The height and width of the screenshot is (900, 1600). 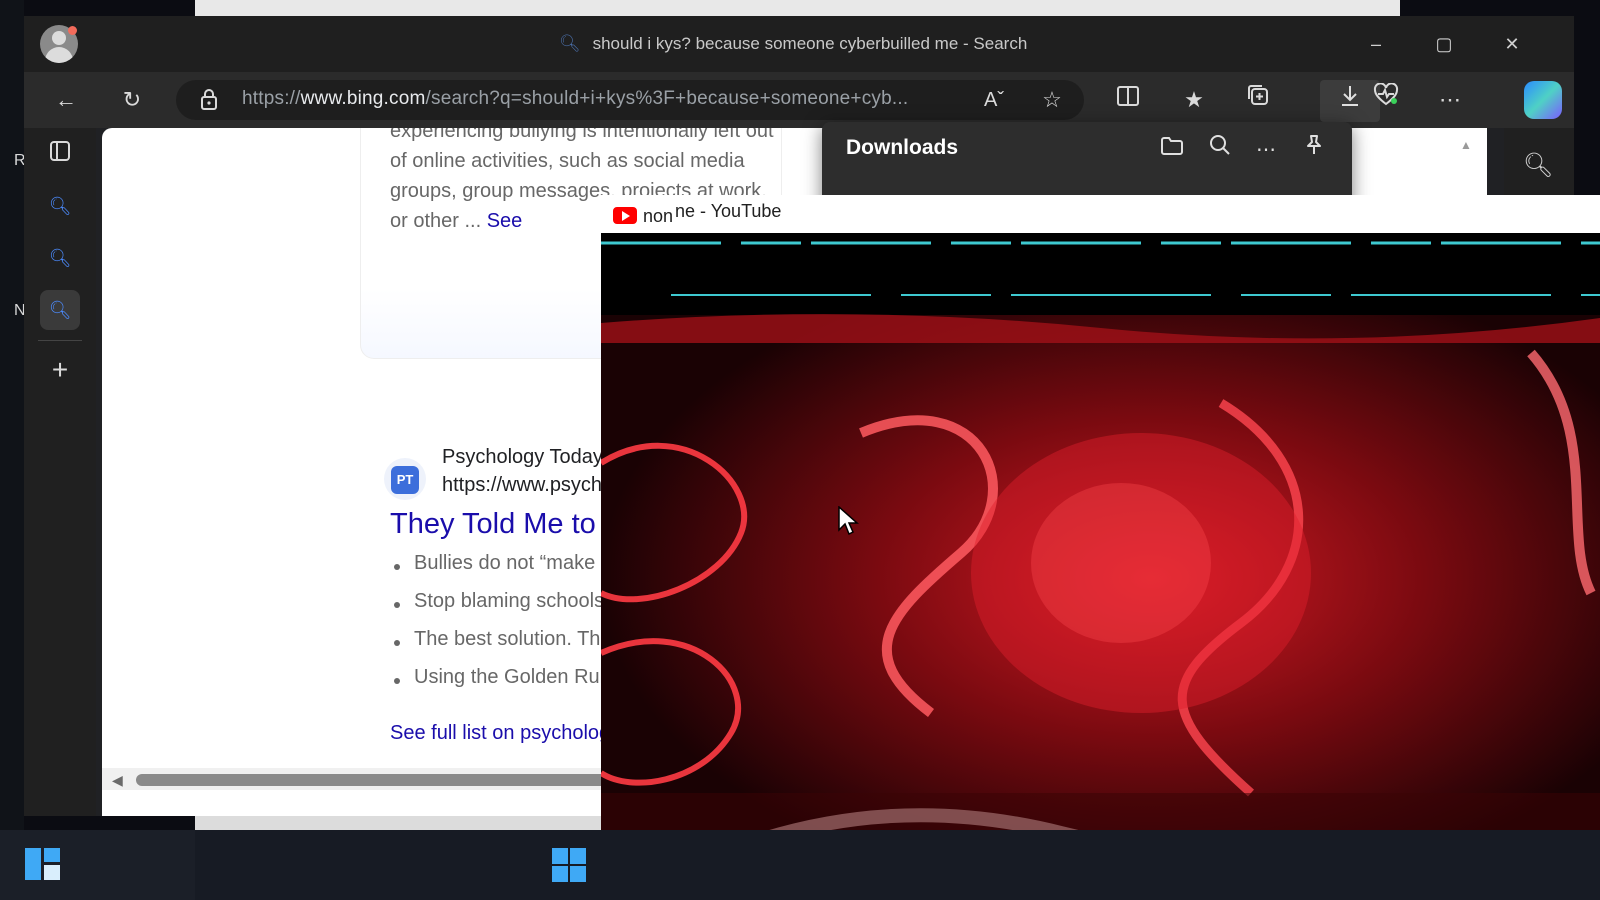 What do you see at coordinates (1052, 100) in the screenshot?
I see `favorite-star-icon: ☆` at bounding box center [1052, 100].